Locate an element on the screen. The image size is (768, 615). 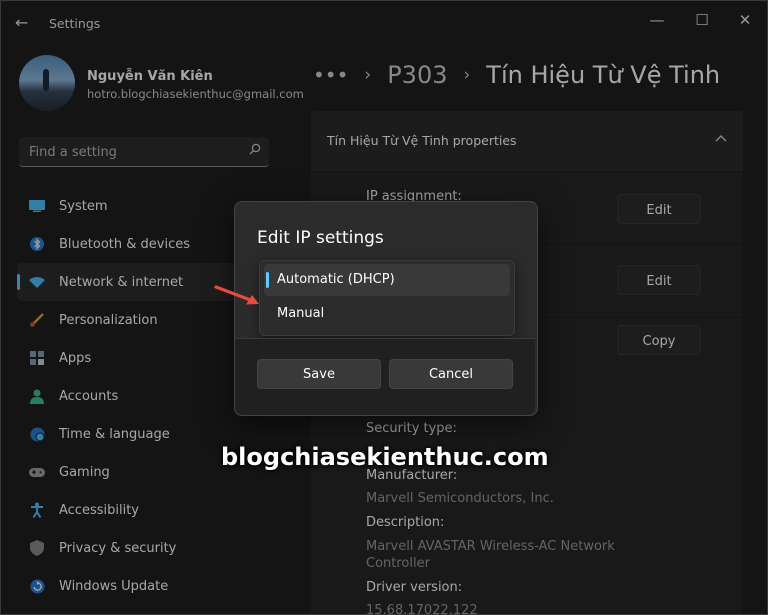
dialog-title: Edit IP settings is located at coordinates (320, 238).